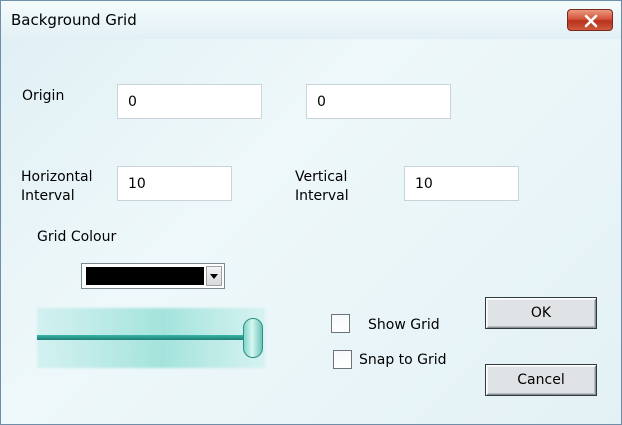 The image size is (622, 425). What do you see at coordinates (145, 276) in the screenshot?
I see `grid-colour-swatch` at bounding box center [145, 276].